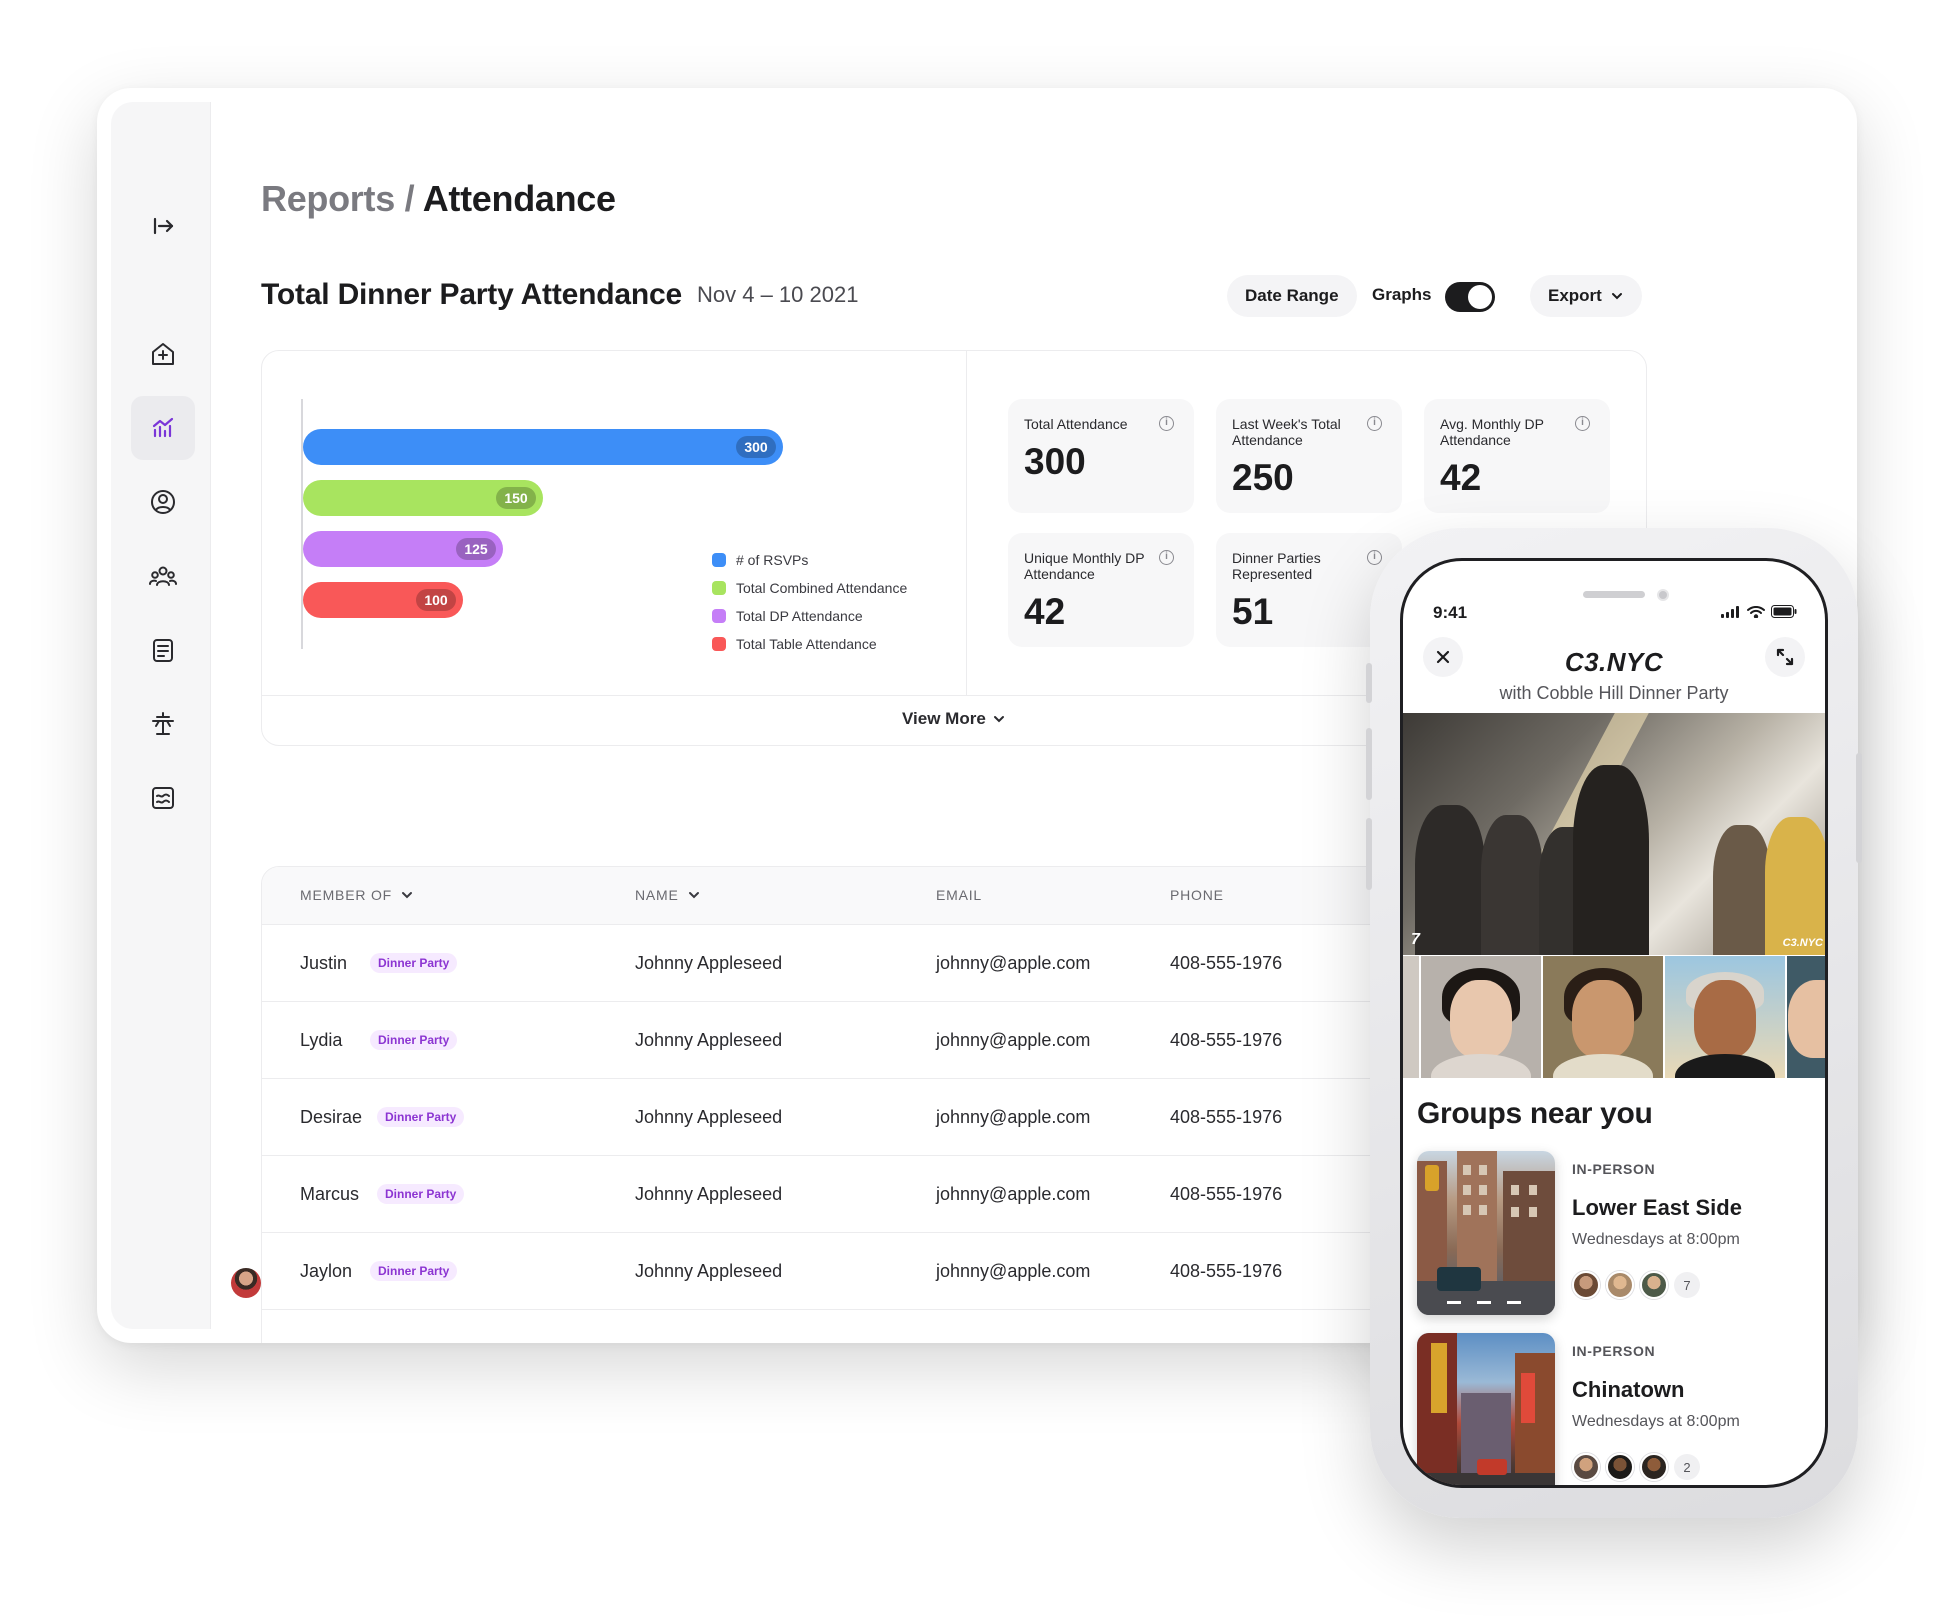 The height and width of the screenshot is (1618, 1951). I want to click on stat-value: 51, so click(1253, 611).